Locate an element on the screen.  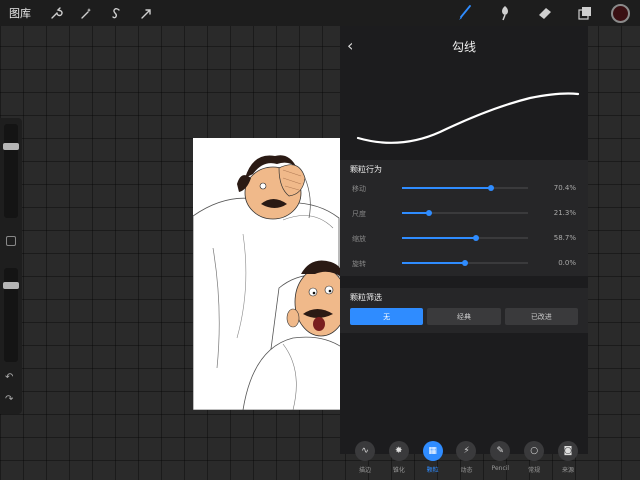
tab-label: 锥化 is located at coordinates (398, 470).